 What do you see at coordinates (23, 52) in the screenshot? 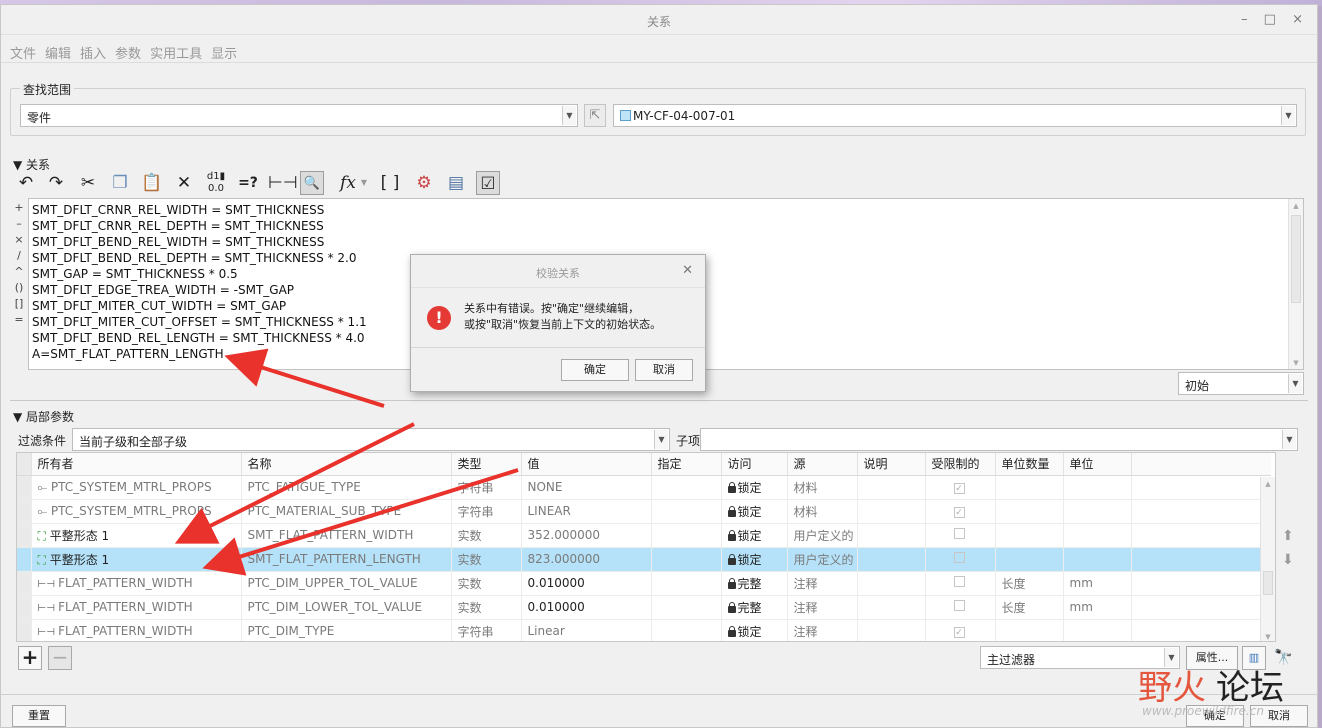
I see `menu-file: 文件` at bounding box center [23, 52].